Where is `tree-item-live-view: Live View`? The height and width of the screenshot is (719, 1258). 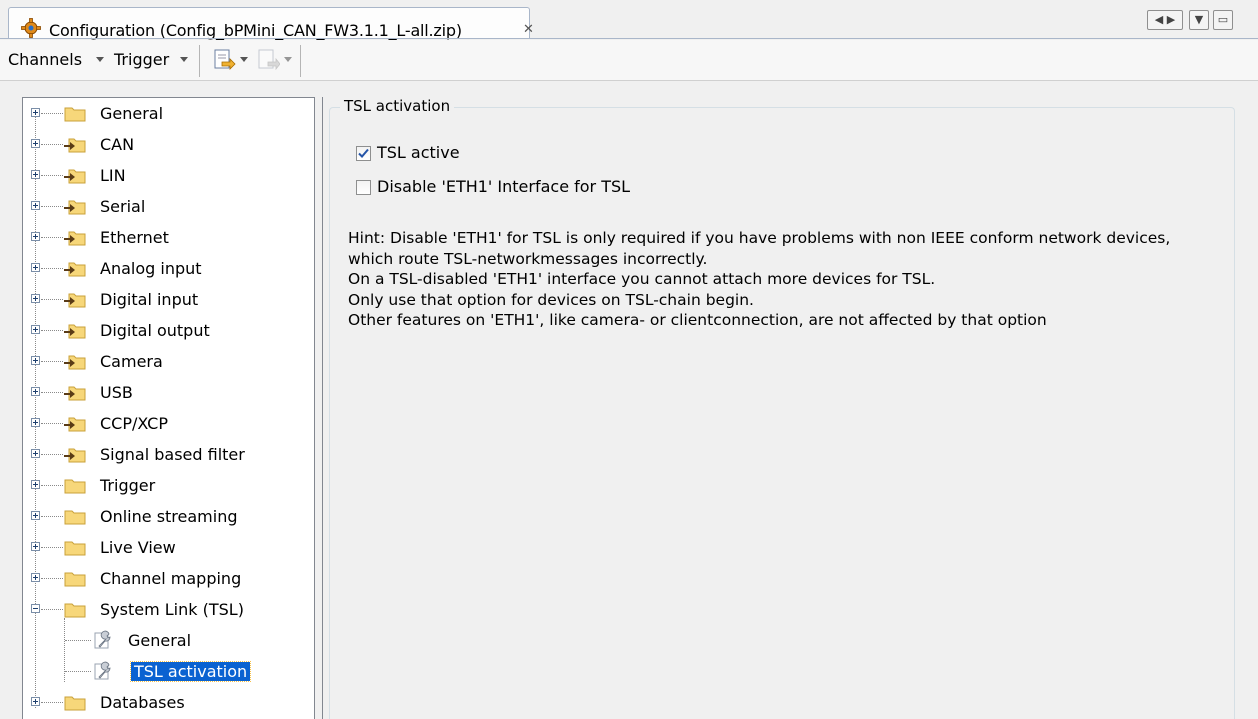 tree-item-live-view: Live View is located at coordinates (168, 548).